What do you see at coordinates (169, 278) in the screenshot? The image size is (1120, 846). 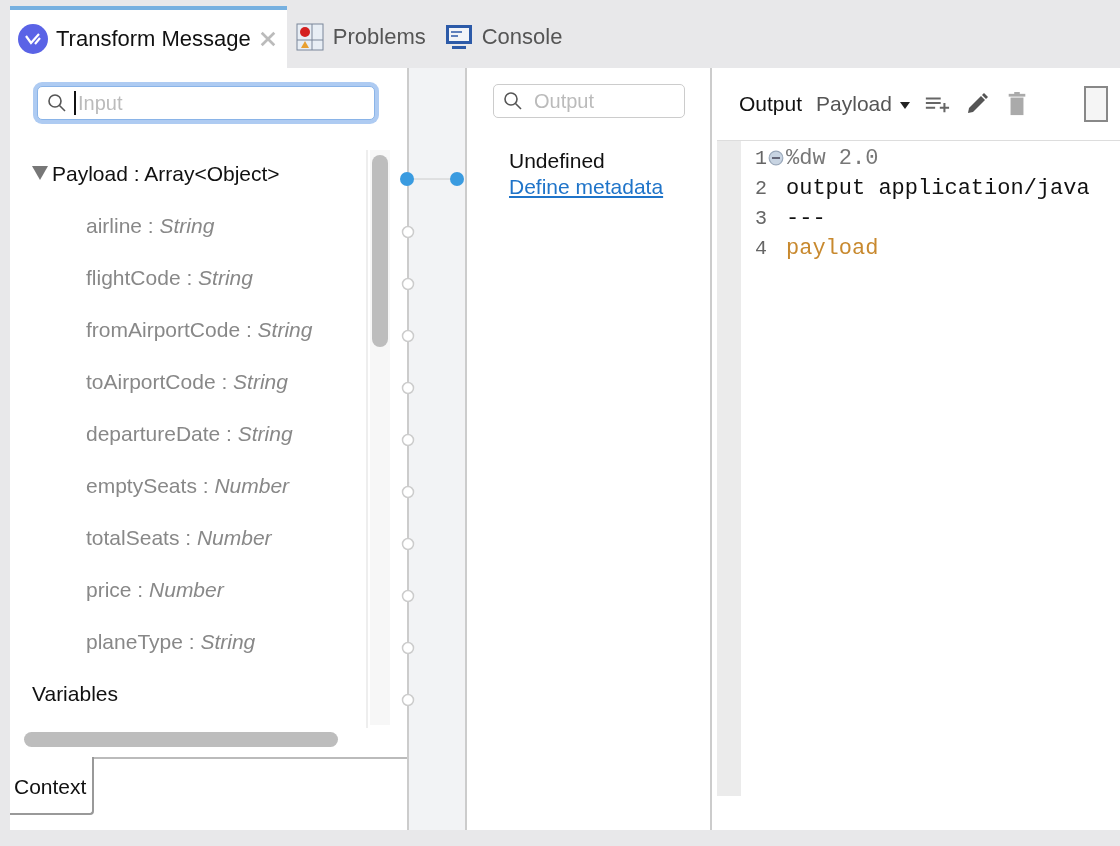 I see `tree-item: flightCode : String` at bounding box center [169, 278].